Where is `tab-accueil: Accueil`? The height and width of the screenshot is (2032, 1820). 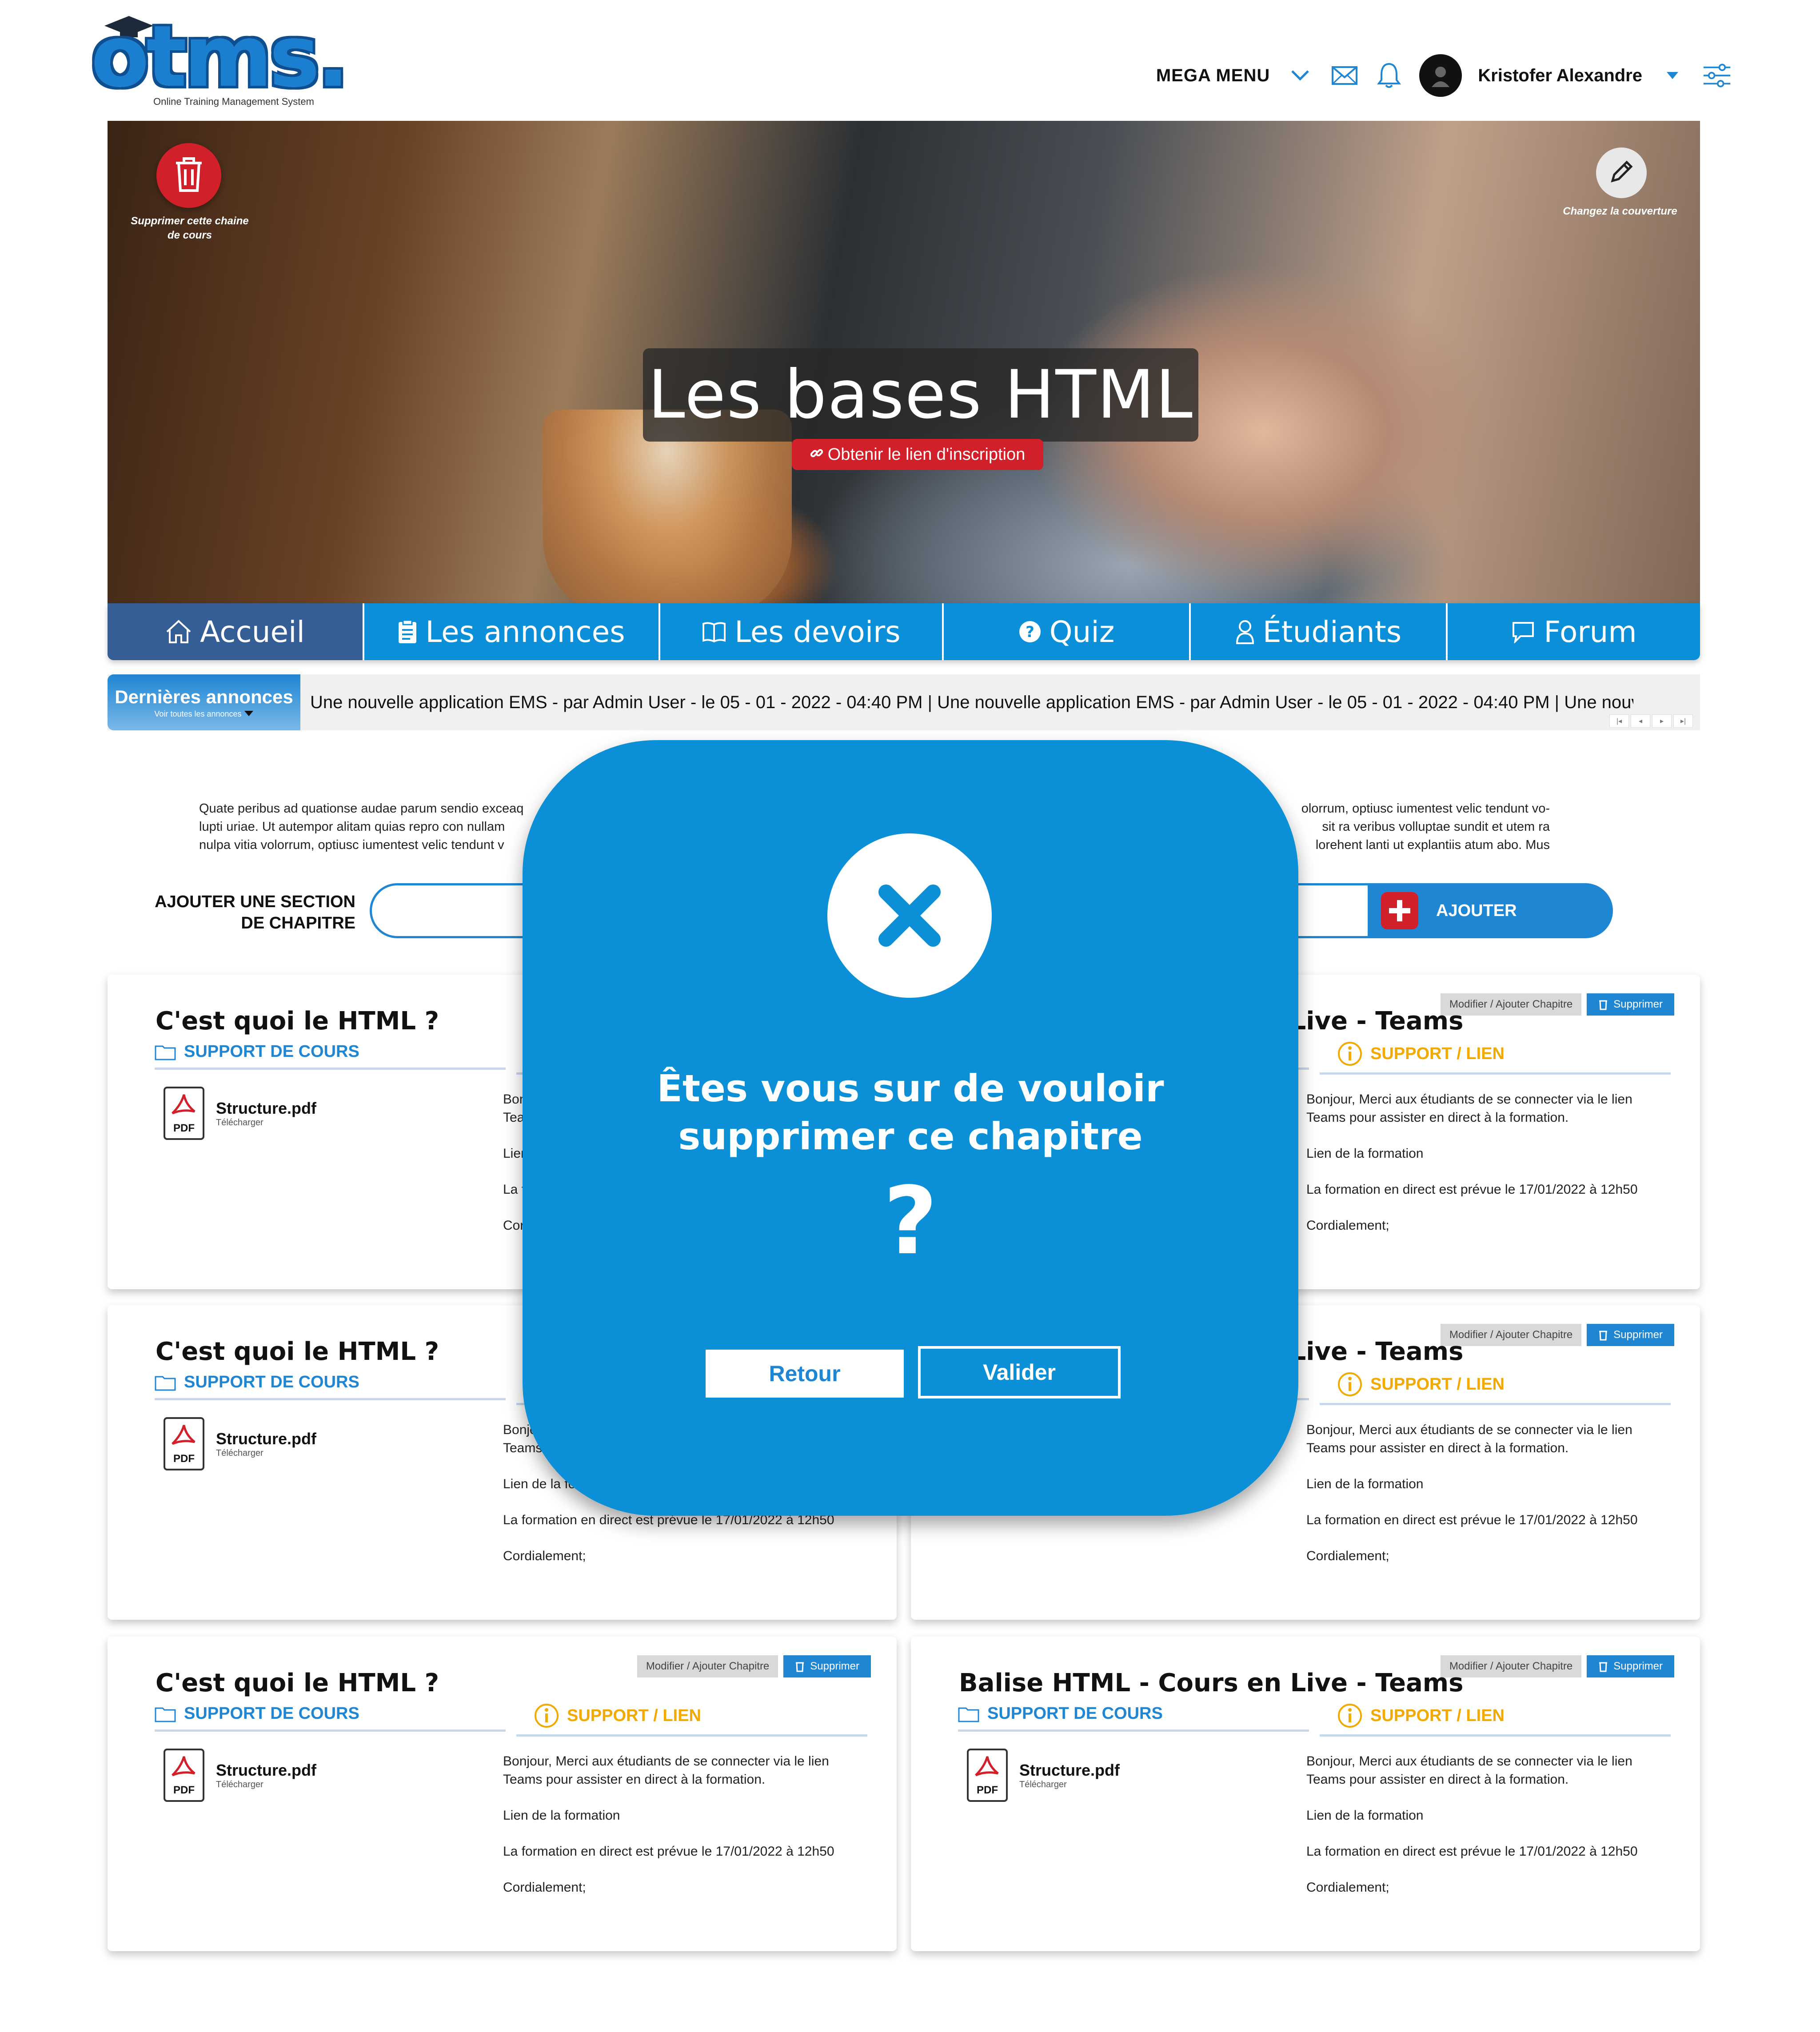 tab-accueil: Accueil is located at coordinates (236, 632).